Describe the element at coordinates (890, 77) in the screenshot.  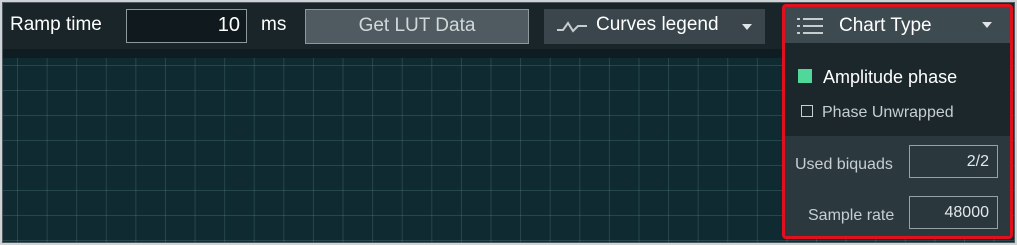
I see `amplitude-phase-label: Amplitude phase` at that location.